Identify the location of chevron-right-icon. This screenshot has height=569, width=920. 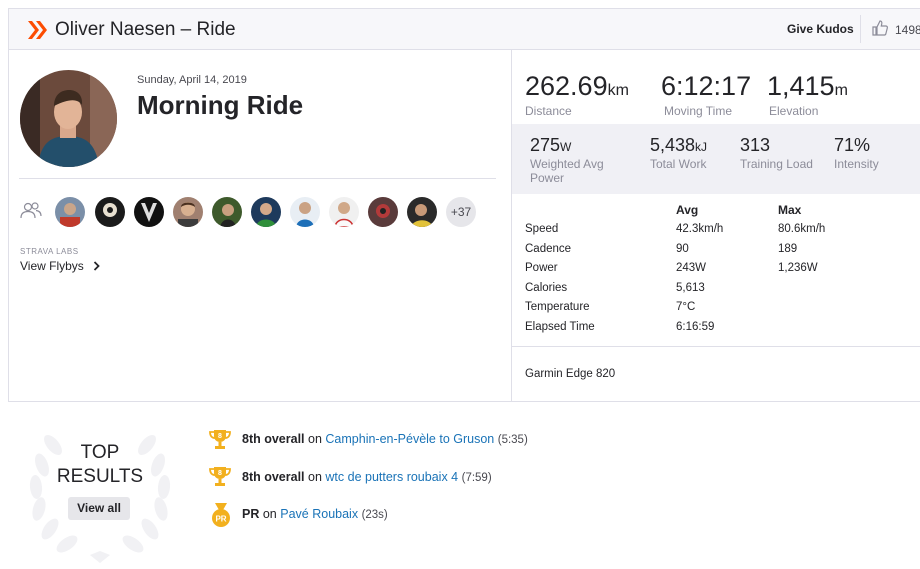
(96, 266).